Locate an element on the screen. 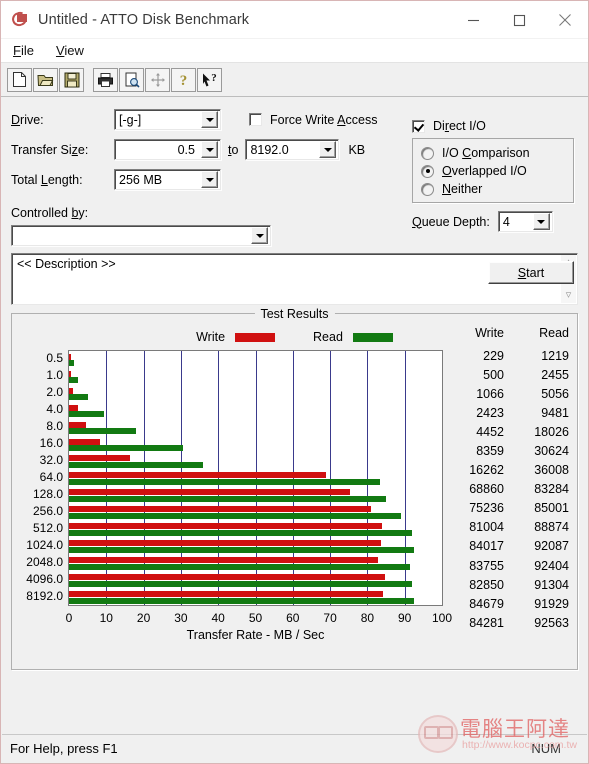 The width and height of the screenshot is (589, 764). table-row: 84679 91929 is located at coordinates (504, 603).